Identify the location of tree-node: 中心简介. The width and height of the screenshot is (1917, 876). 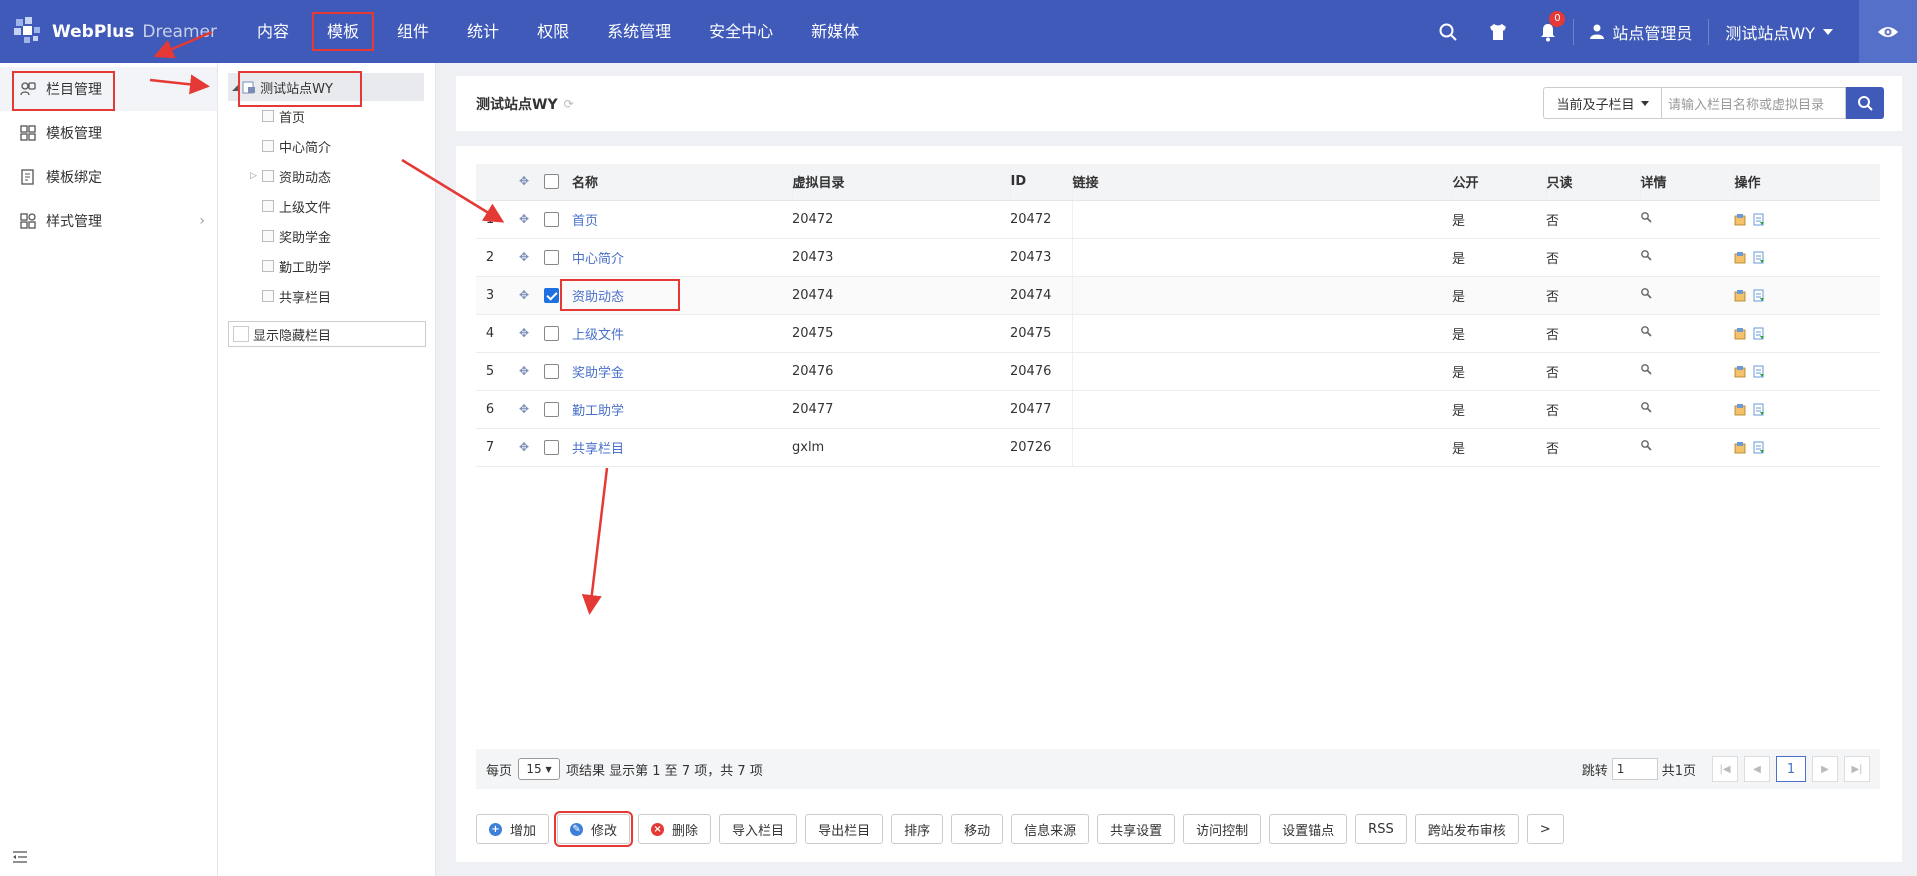
(326, 146).